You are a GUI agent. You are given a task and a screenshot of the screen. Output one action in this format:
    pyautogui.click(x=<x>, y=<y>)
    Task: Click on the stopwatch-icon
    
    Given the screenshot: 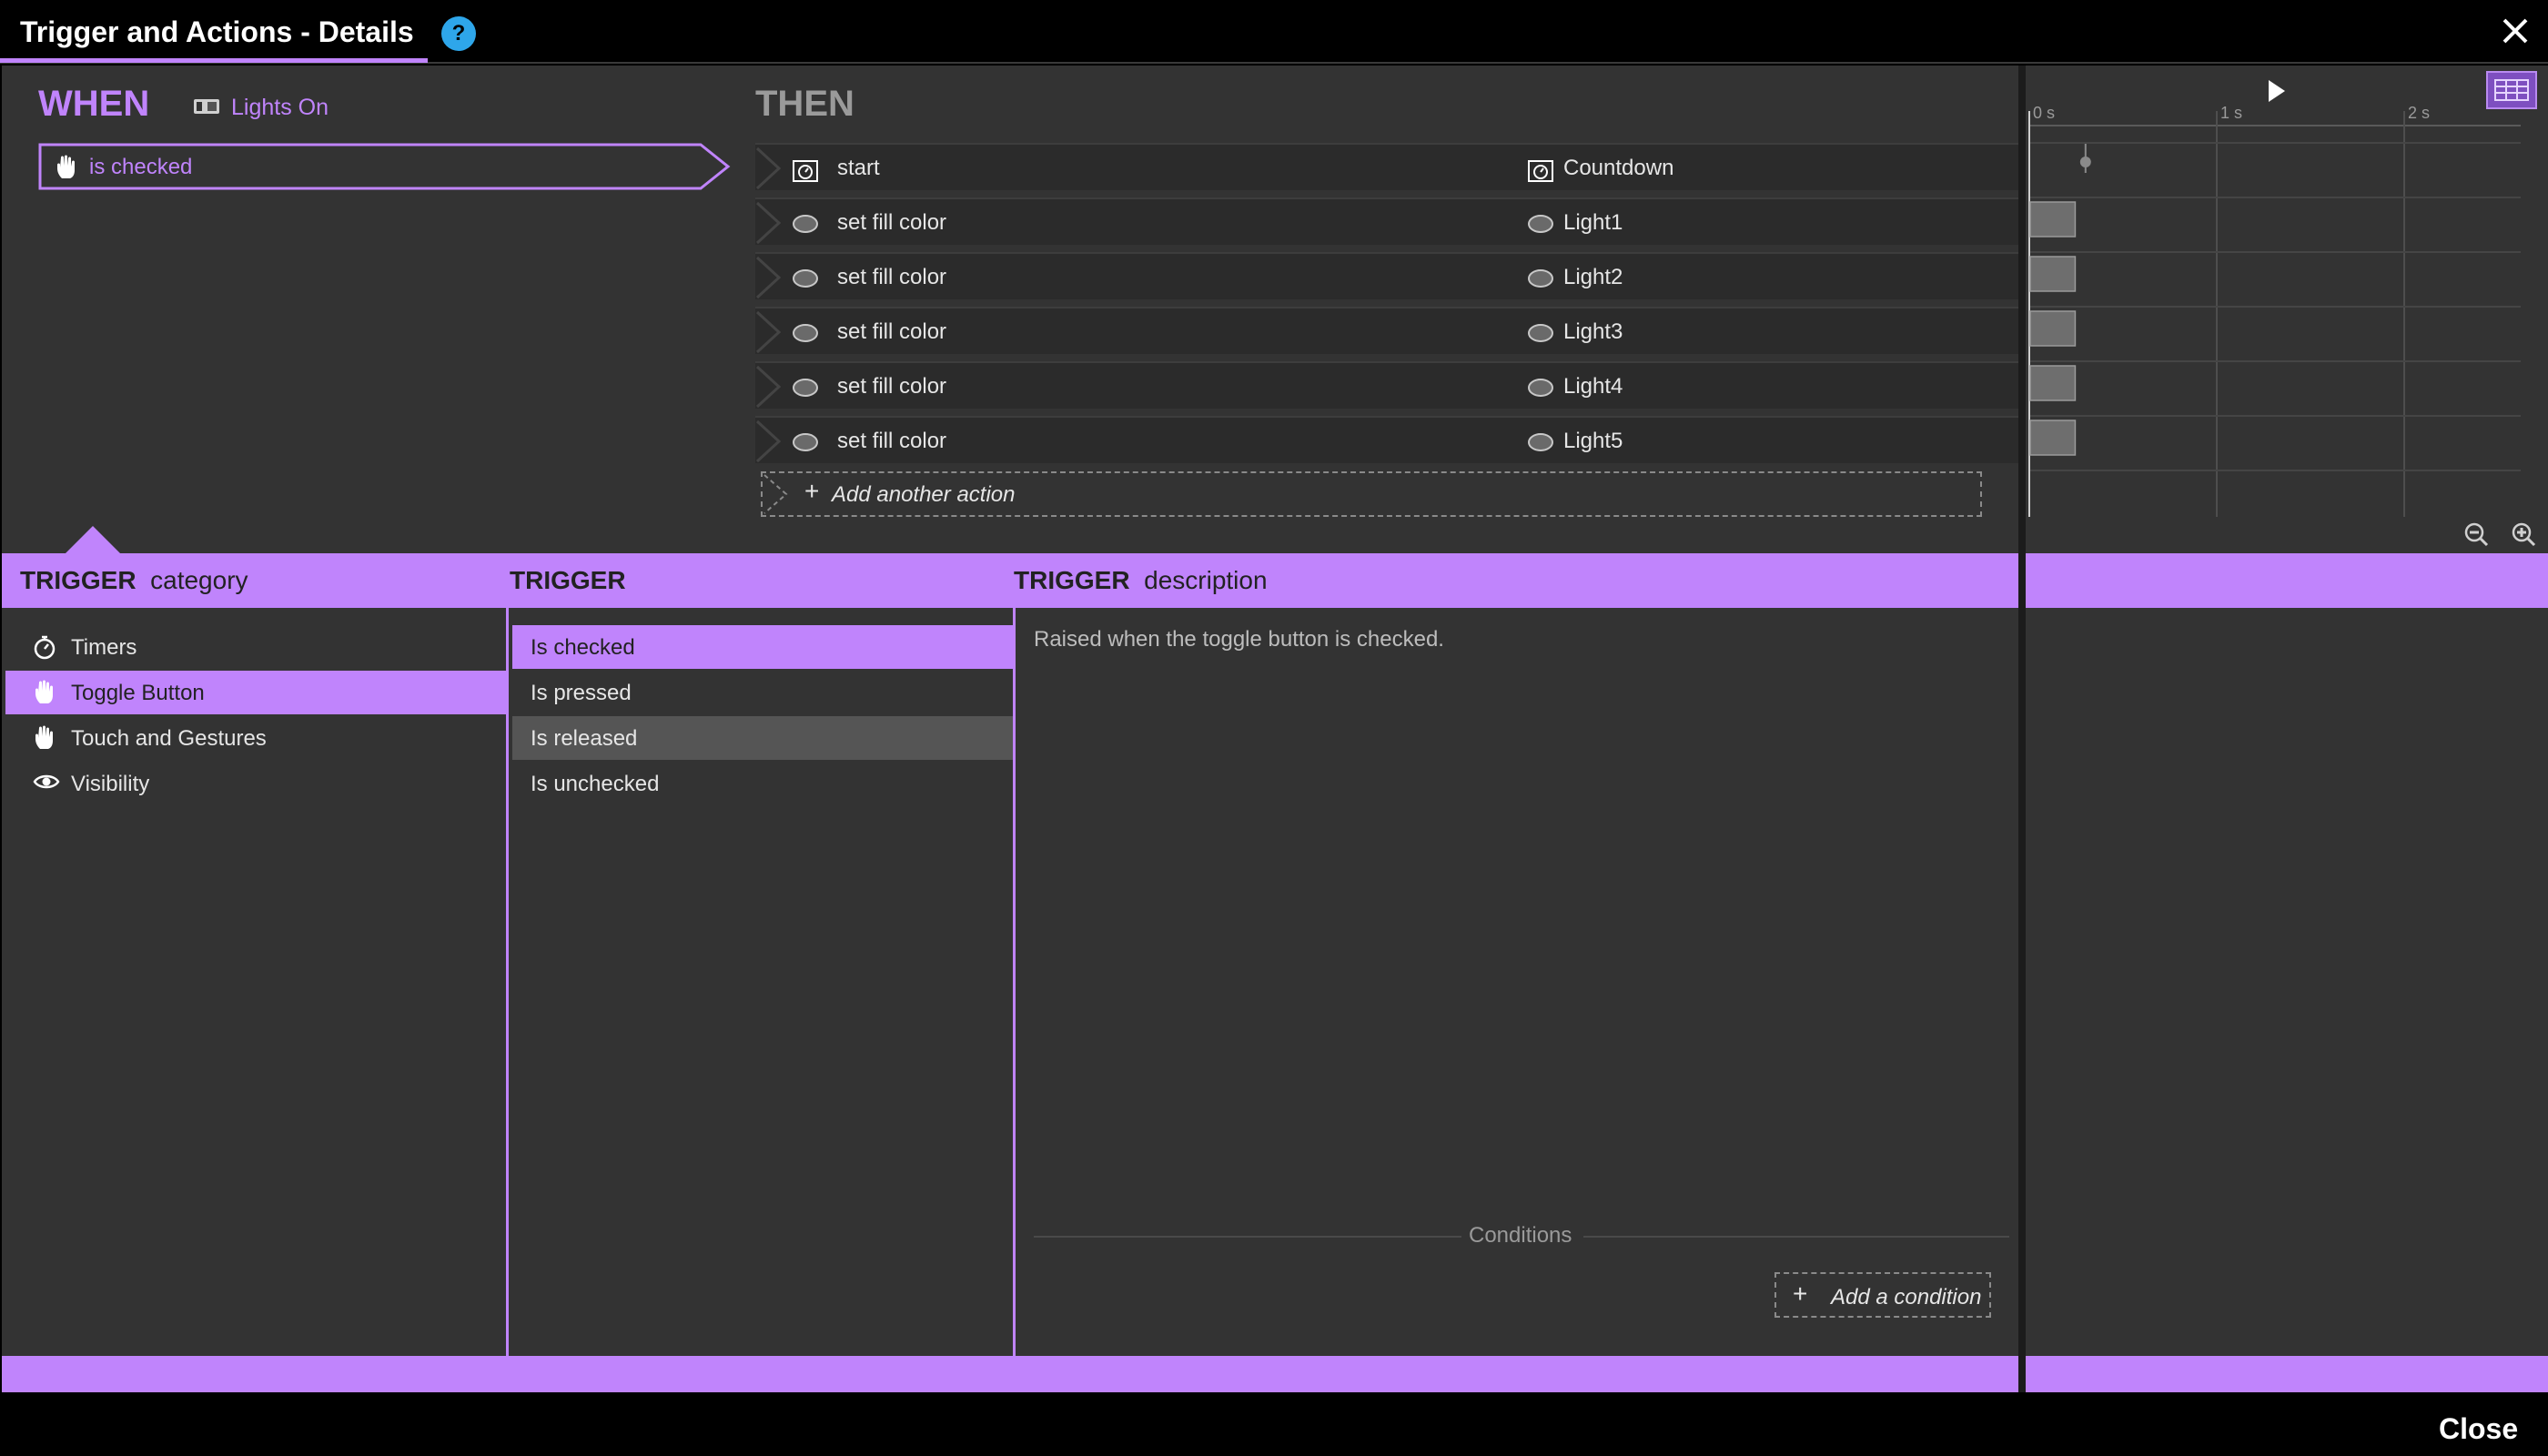 What is the action you would take?
    pyautogui.click(x=46, y=647)
    